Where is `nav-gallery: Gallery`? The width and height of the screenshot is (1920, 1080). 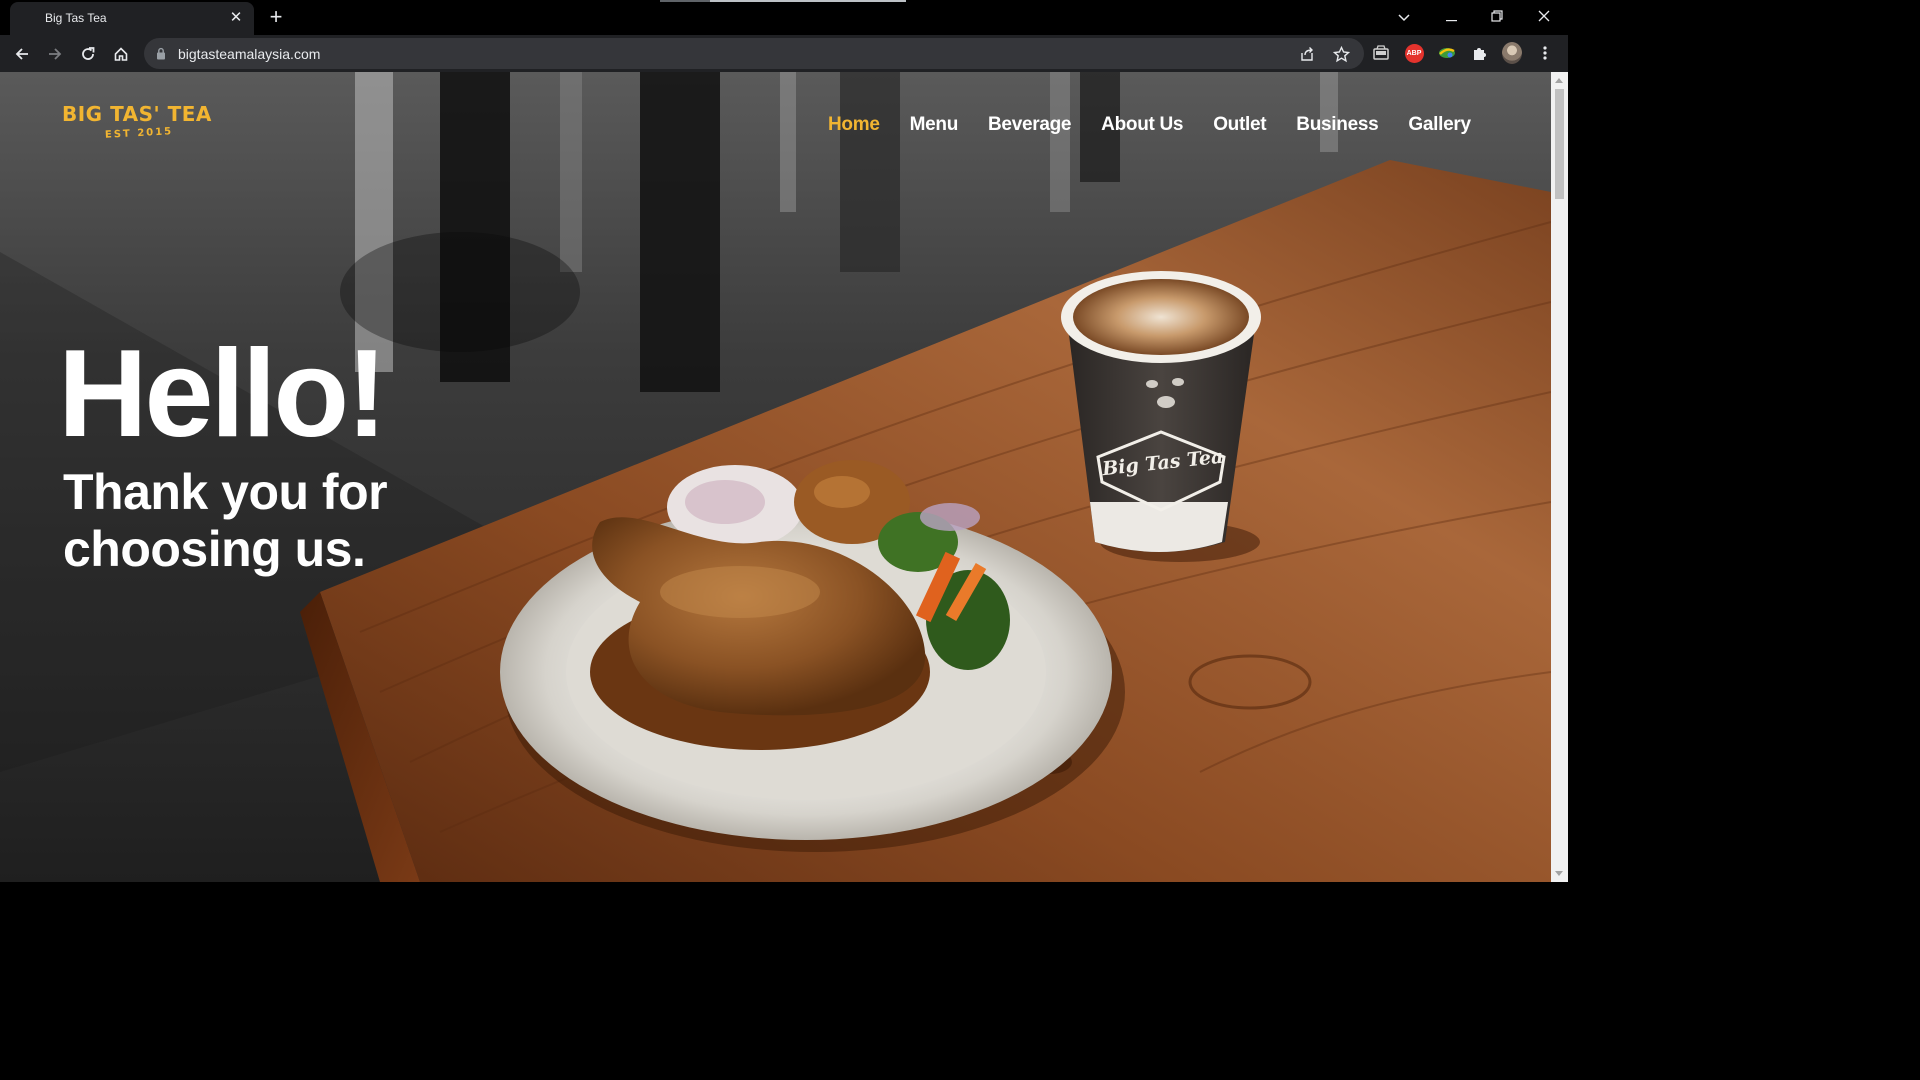
nav-gallery: Gallery is located at coordinates (1439, 125).